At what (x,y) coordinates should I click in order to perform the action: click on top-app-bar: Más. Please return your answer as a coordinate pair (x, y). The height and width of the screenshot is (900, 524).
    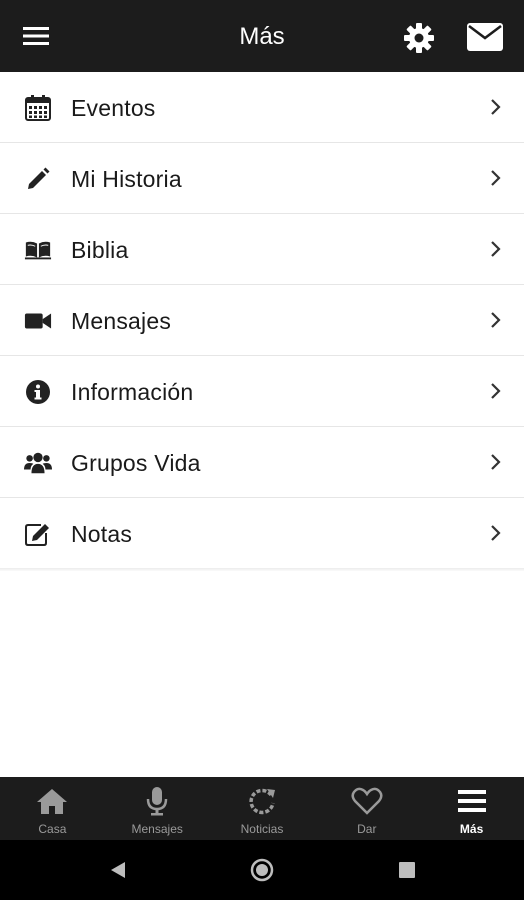
    Looking at the image, I should click on (262, 36).